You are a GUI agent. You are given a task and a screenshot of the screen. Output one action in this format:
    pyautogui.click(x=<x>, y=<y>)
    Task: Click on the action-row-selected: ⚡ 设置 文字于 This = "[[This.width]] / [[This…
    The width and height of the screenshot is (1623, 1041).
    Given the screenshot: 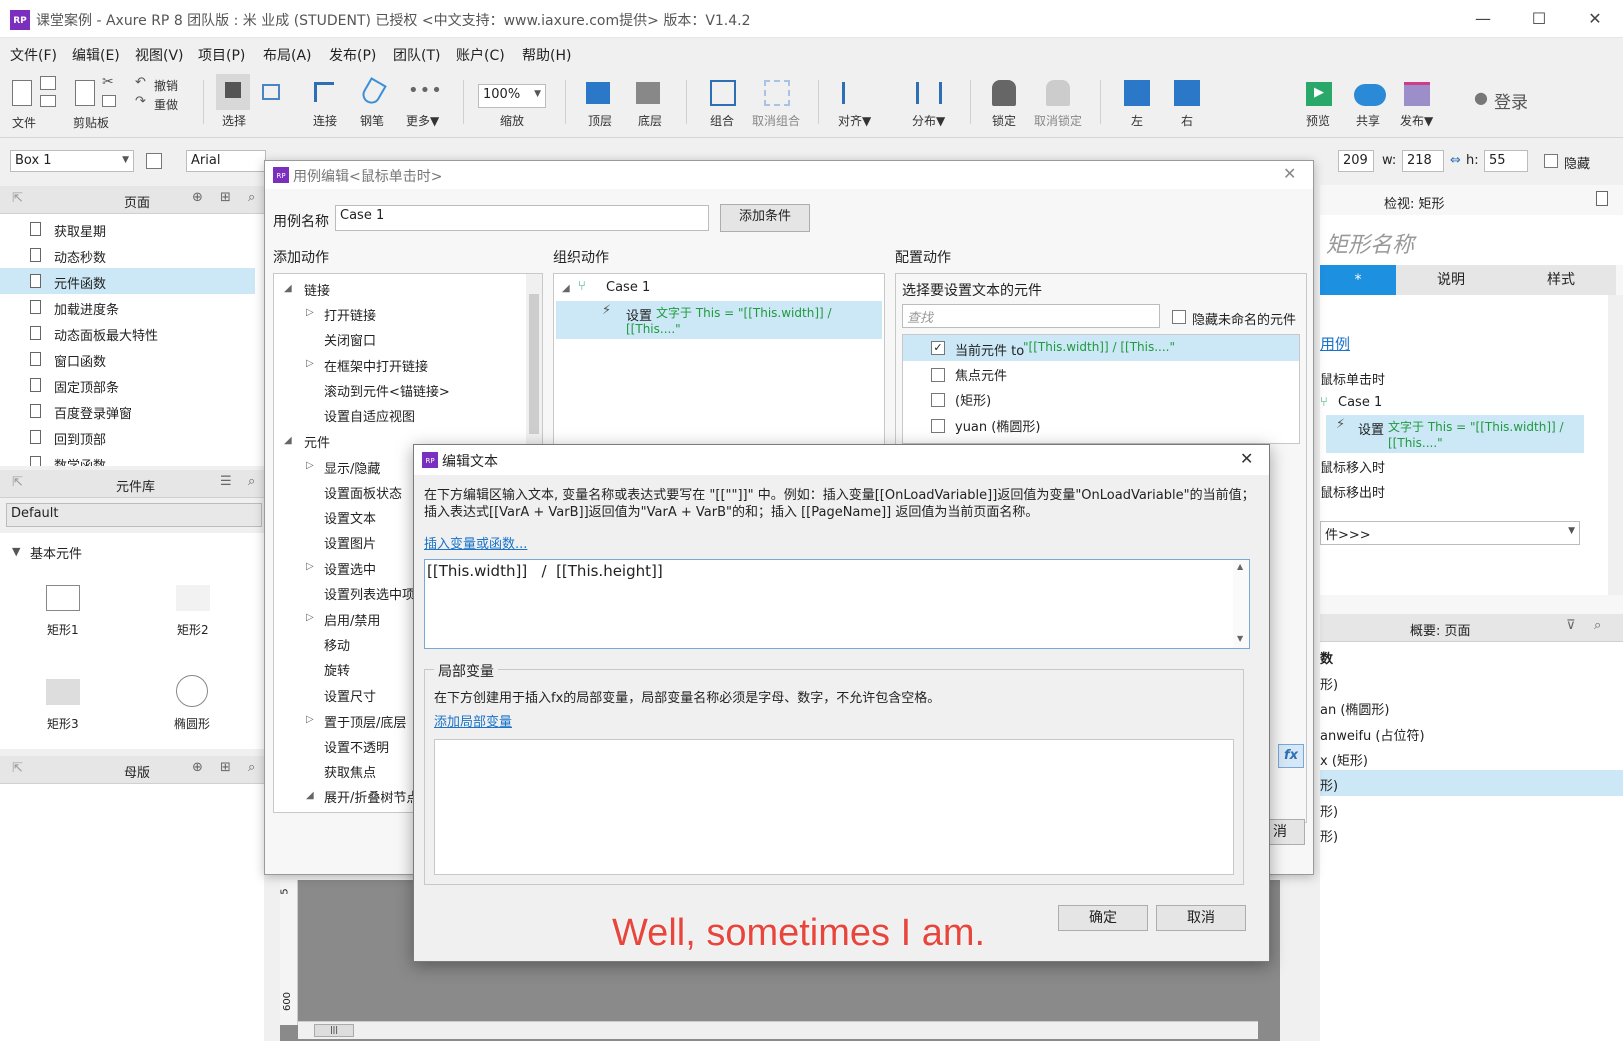 What is the action you would take?
    pyautogui.click(x=1455, y=434)
    